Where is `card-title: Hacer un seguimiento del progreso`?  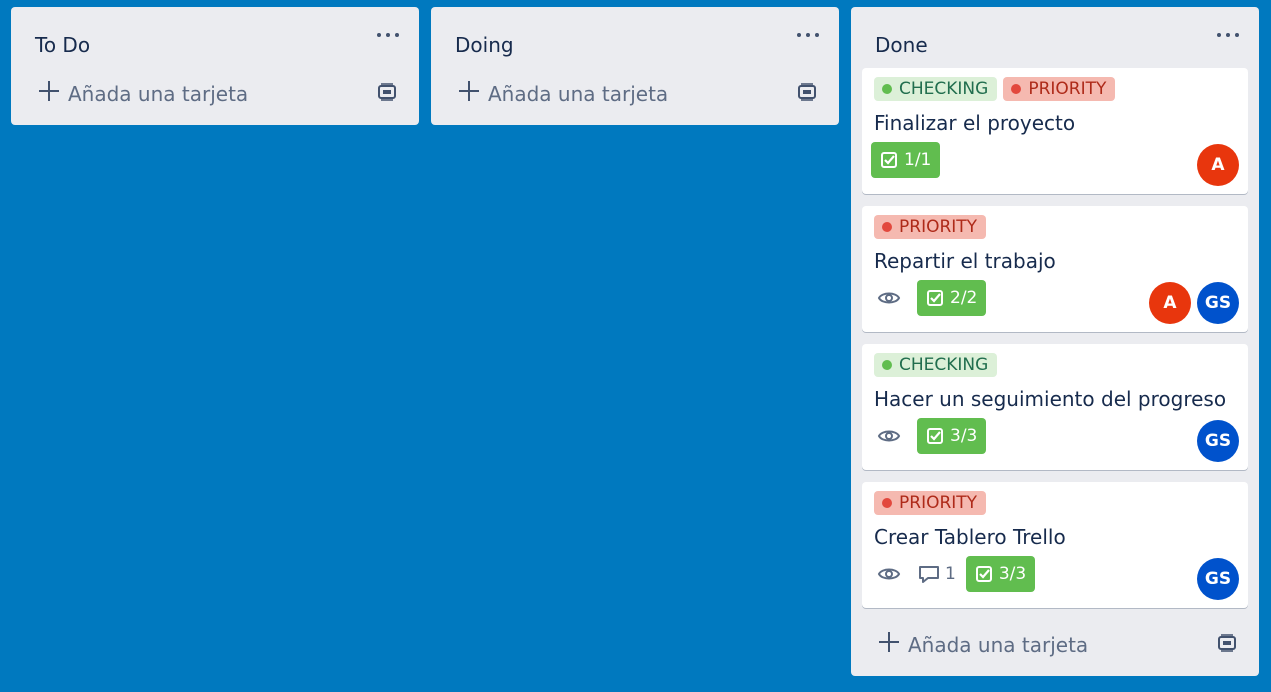
card-title: Hacer un seguimiento del progreso is located at coordinates (1050, 399).